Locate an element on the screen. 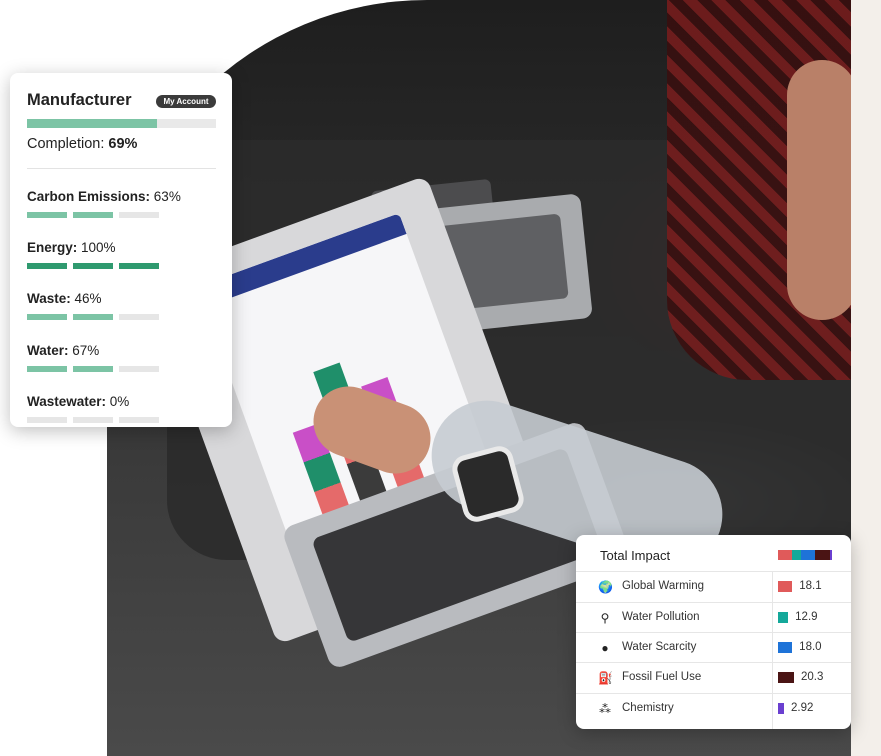  metric-waste: Waste: 46% is located at coordinates (127, 305).